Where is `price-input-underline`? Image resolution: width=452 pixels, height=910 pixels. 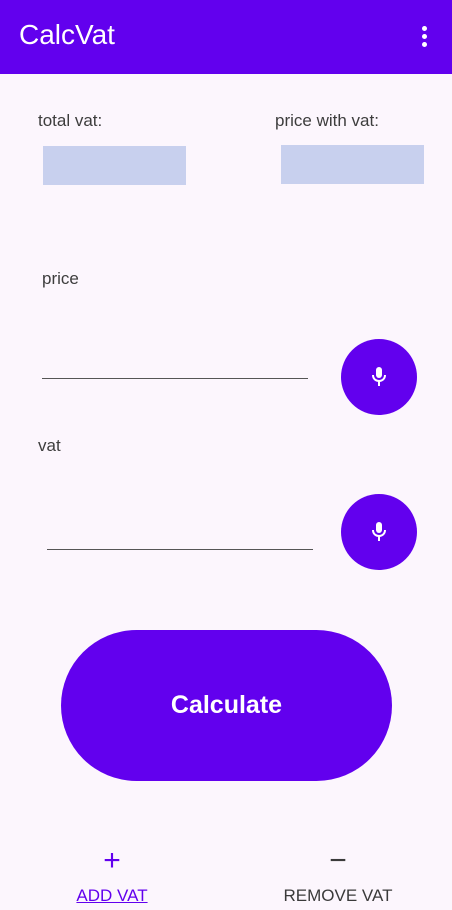
price-input-underline is located at coordinates (175, 378).